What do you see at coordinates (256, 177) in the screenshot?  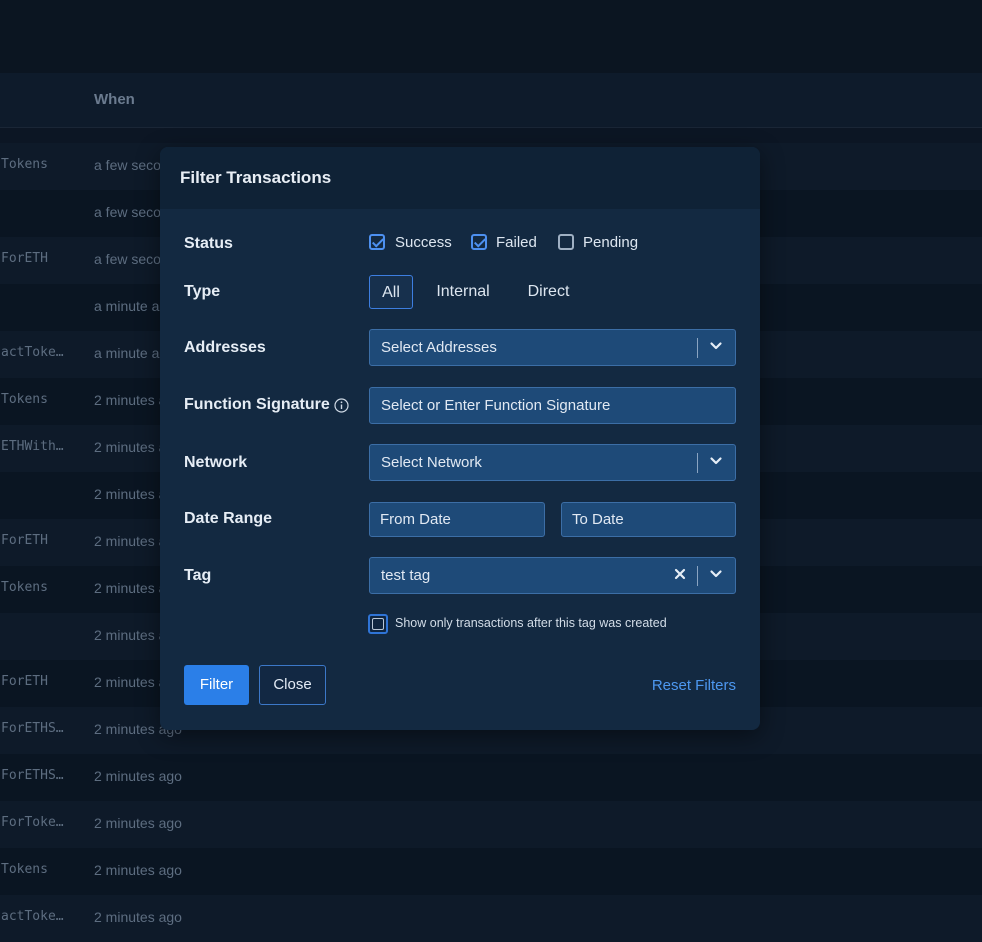 I see `modal-title: Filter Transactions` at bounding box center [256, 177].